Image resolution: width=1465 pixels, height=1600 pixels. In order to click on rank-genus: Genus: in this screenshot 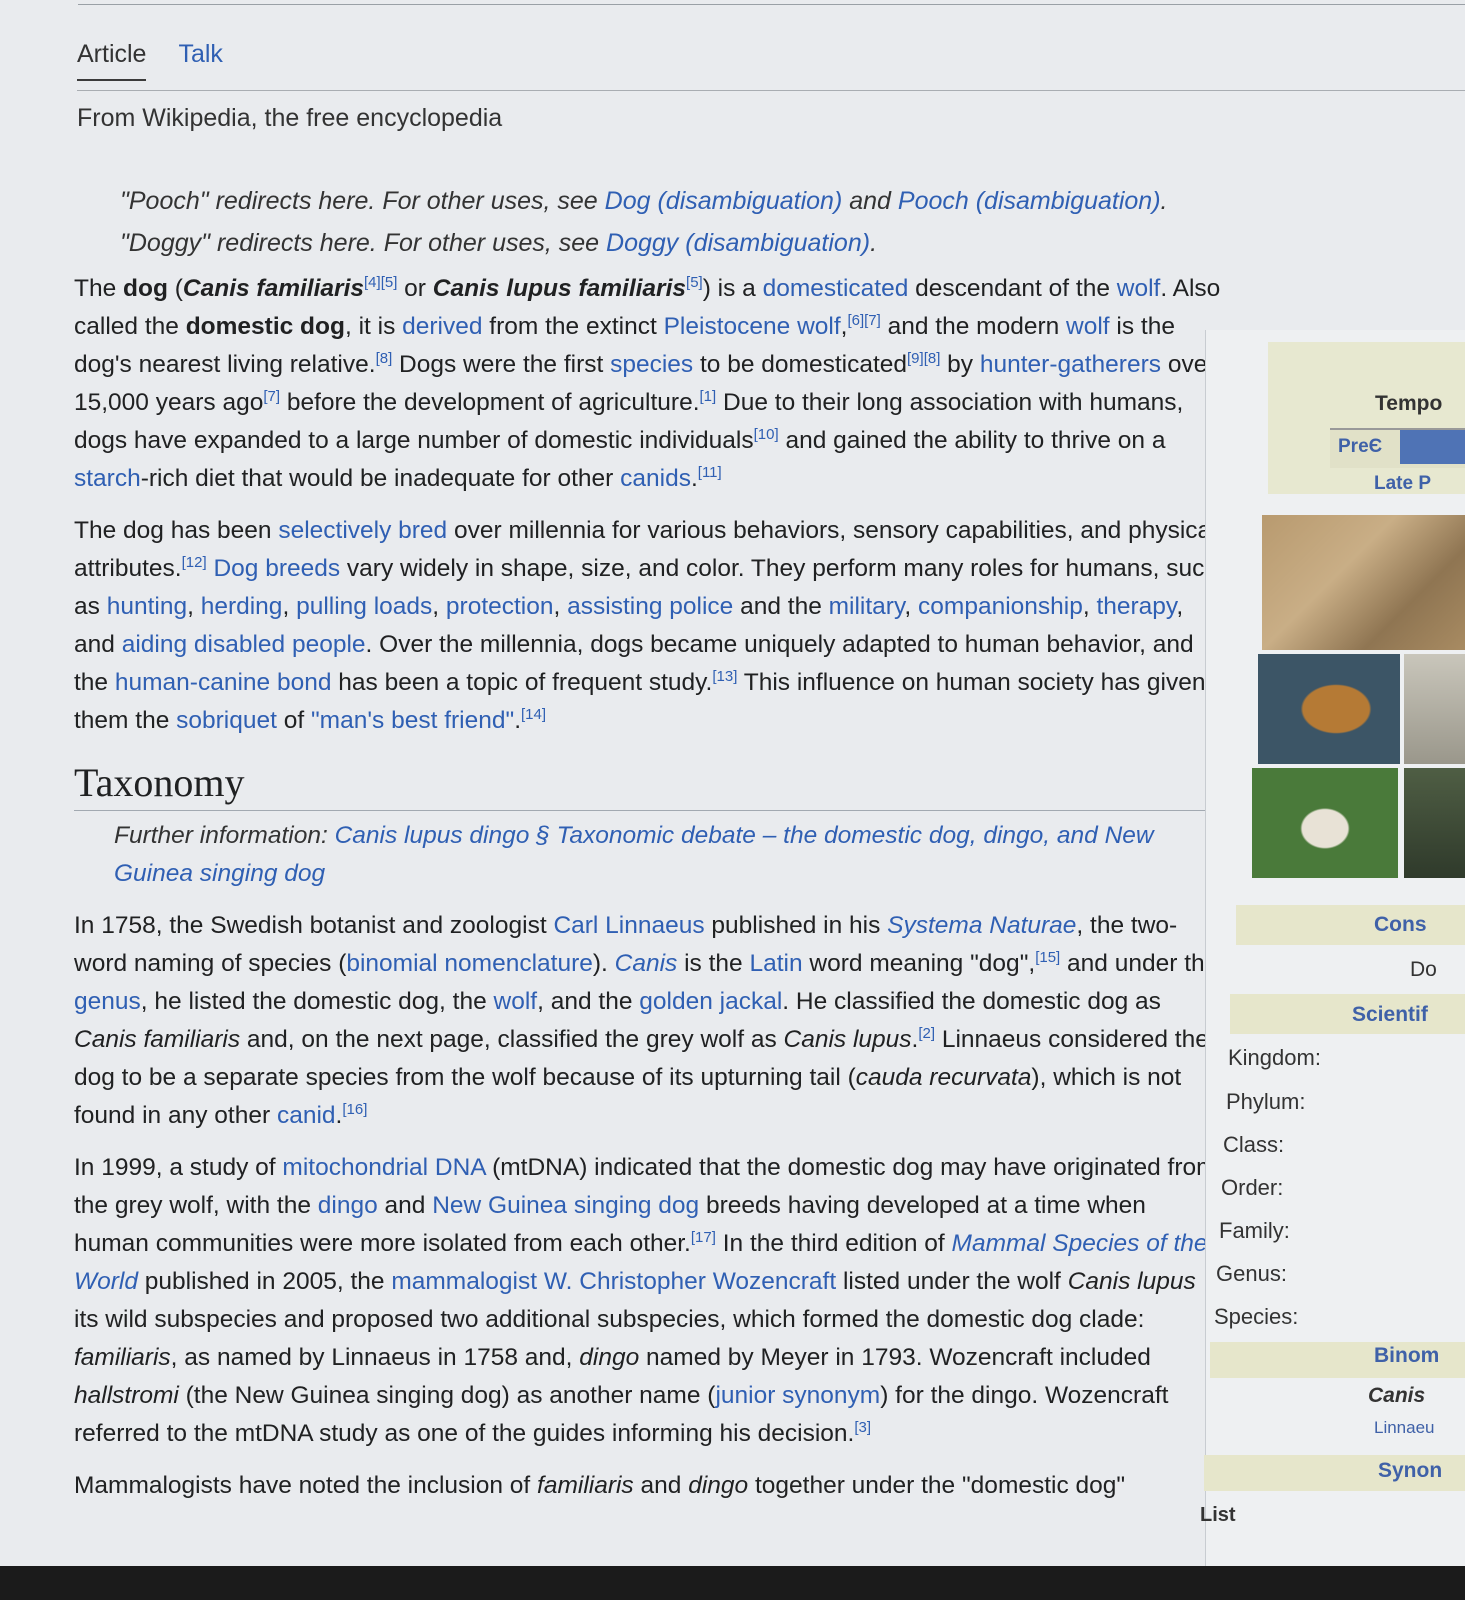, I will do `click(1251, 1273)`.